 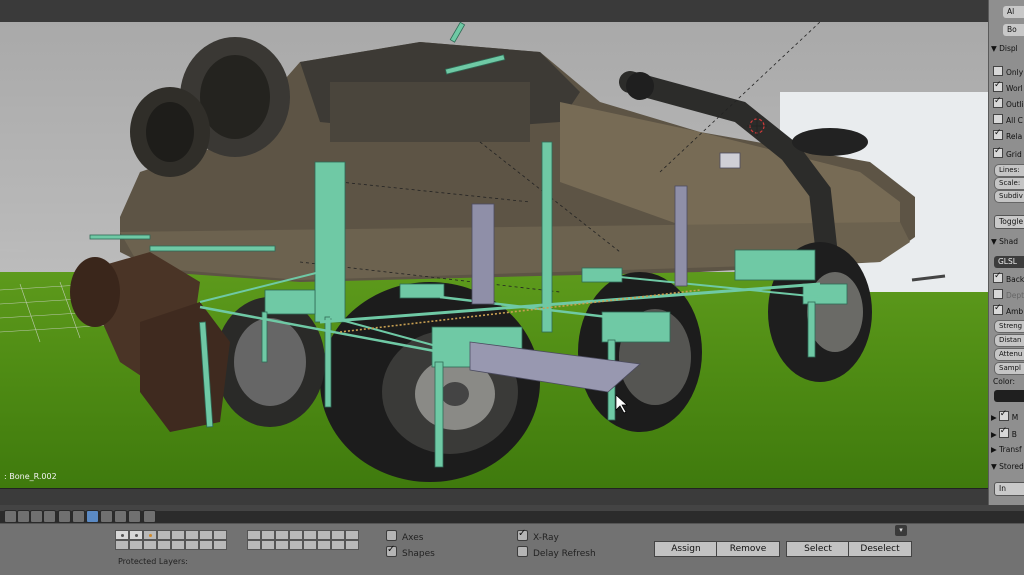 What do you see at coordinates (1009, 326) in the screenshot?
I see `ao-strength-field: Streng` at bounding box center [1009, 326].